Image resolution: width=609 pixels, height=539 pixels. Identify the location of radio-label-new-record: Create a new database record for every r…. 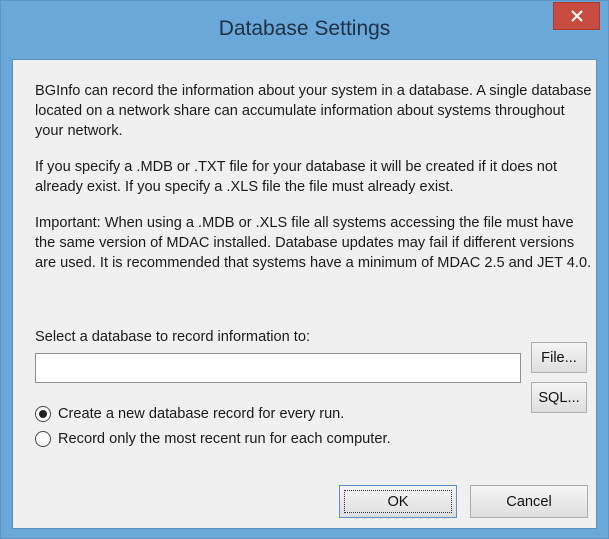
(201, 414).